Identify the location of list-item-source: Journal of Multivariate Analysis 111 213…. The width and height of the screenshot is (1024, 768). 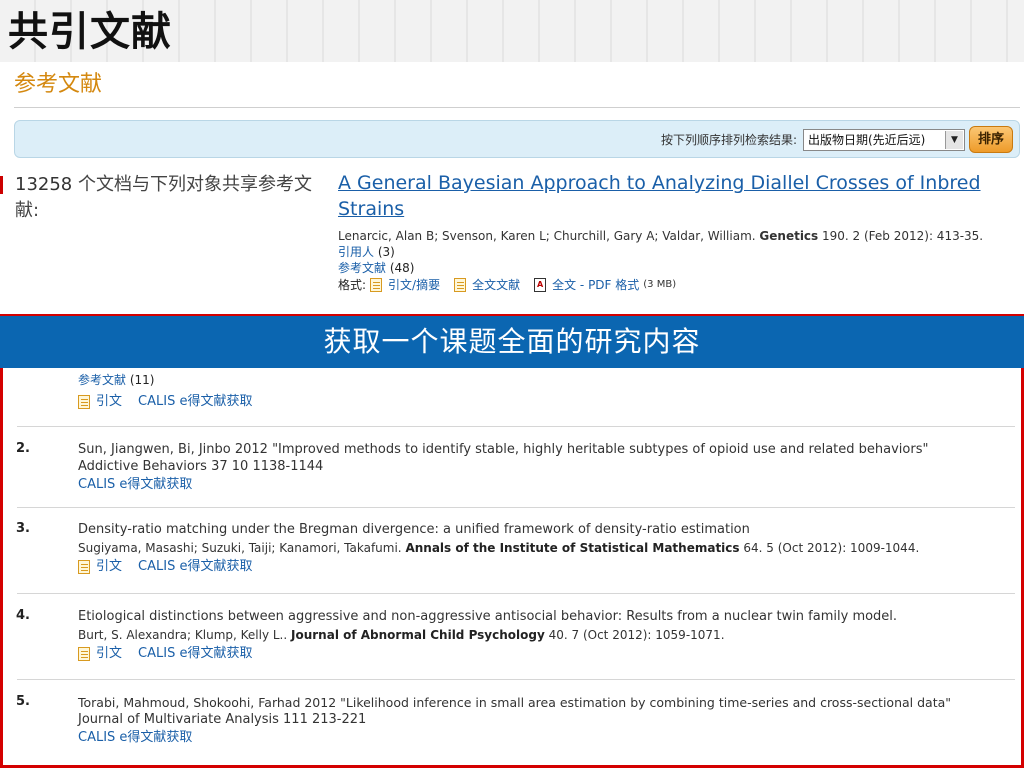
(222, 719).